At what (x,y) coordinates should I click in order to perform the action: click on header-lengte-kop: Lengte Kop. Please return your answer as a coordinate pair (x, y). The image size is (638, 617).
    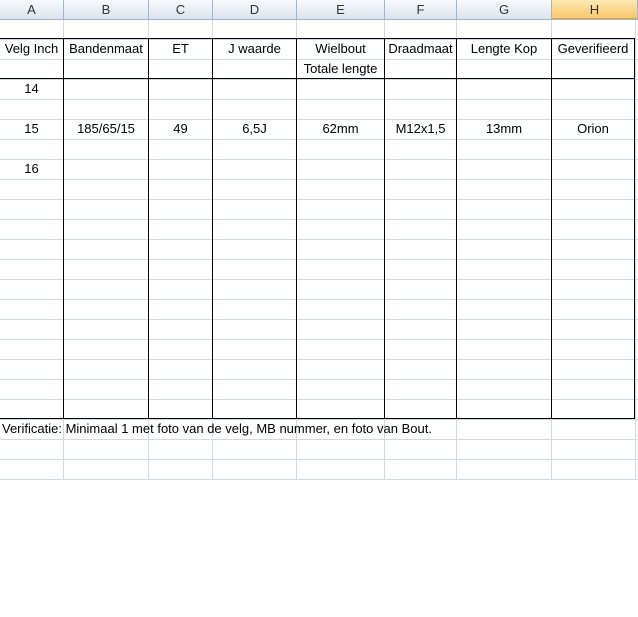
    Looking at the image, I should click on (504, 49).